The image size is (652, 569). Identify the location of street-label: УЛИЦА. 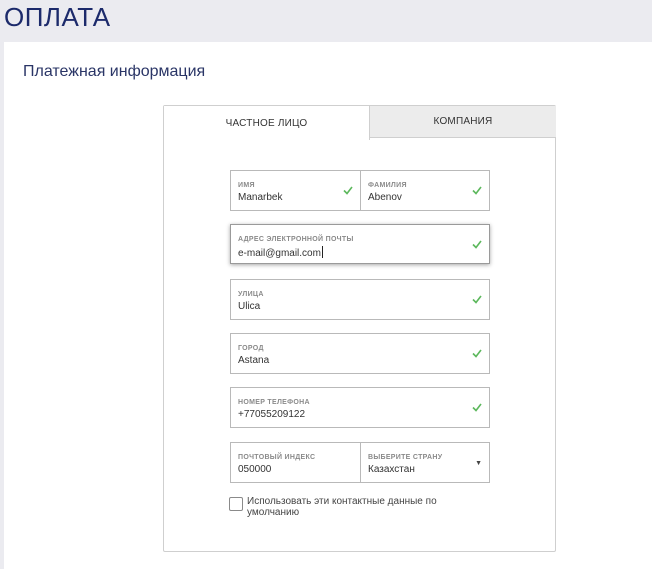
(251, 294).